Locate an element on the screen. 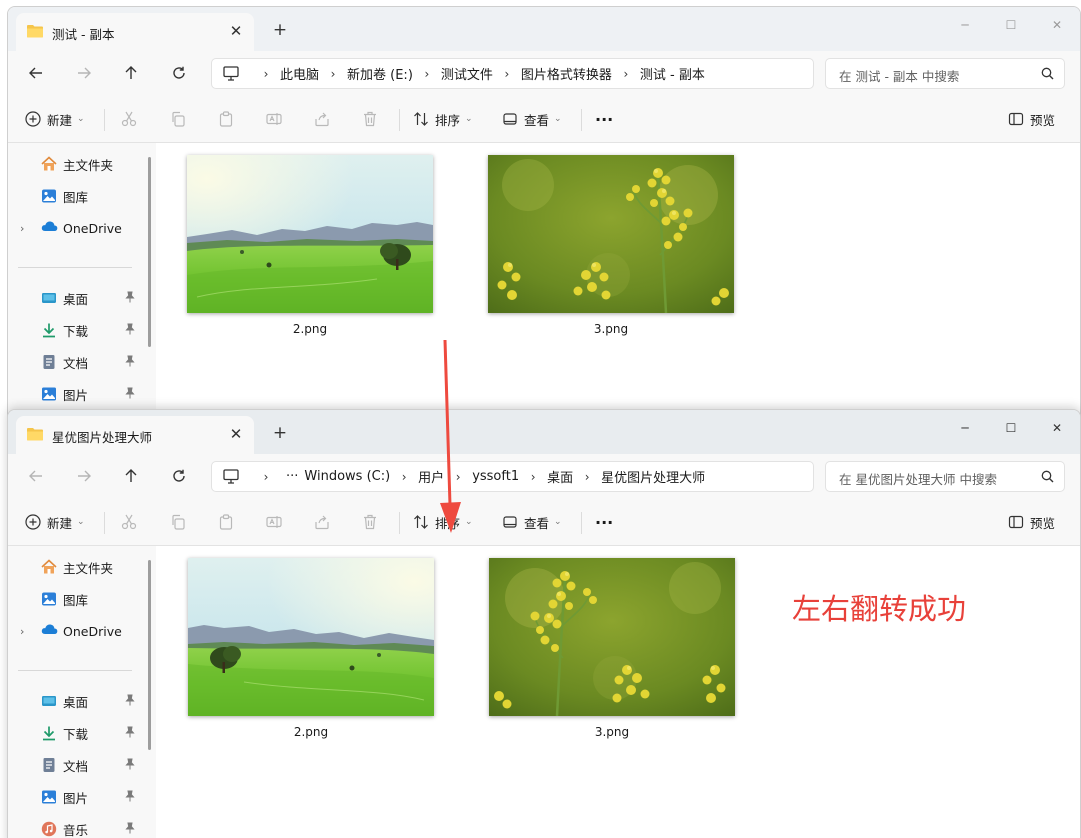 This screenshot has height=838, width=1081. image-thumbnail-landscape is located at coordinates (310, 234).